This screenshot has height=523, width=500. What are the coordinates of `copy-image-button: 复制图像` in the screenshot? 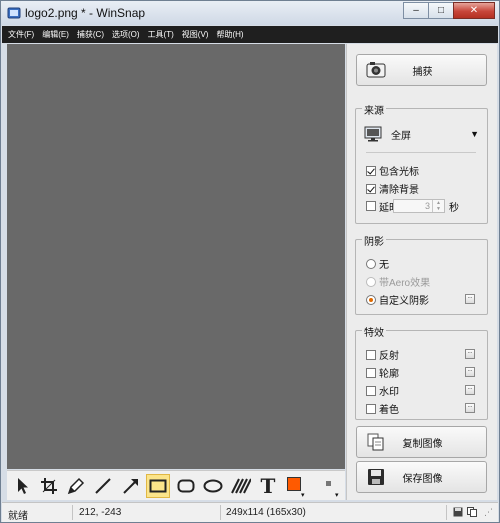 It's located at (421, 442).